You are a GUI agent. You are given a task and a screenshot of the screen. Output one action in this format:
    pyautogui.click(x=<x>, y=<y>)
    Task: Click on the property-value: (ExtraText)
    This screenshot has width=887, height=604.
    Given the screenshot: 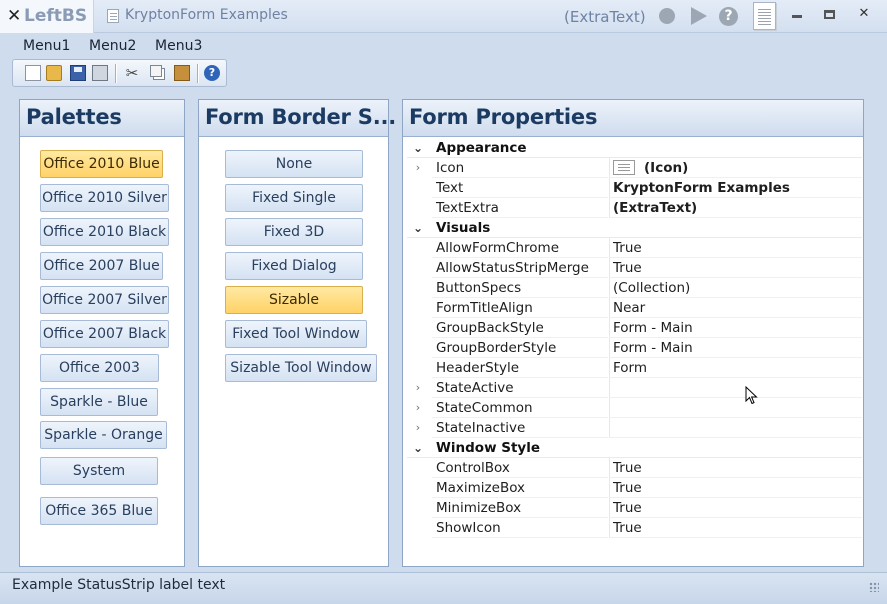 What is the action you would take?
    pyautogui.click(x=735, y=208)
    